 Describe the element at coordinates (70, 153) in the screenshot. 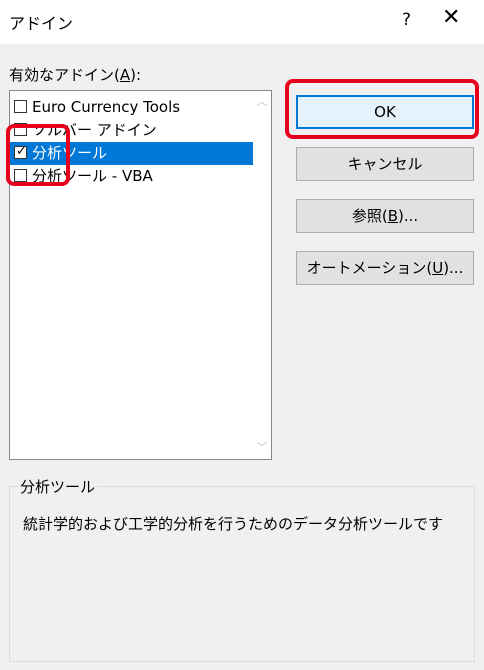

I see `list-item-label: 分析ツール` at that location.